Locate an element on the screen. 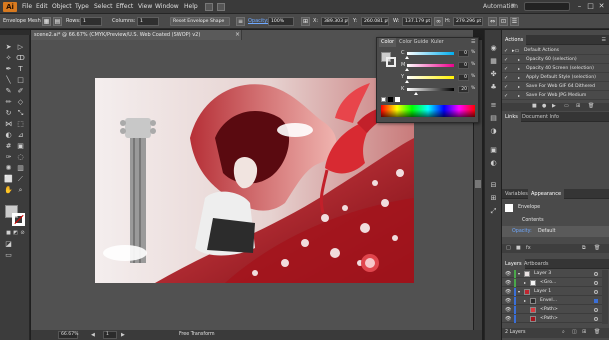  draw-mode-icon: ◪ is located at coordinates (8, 244).